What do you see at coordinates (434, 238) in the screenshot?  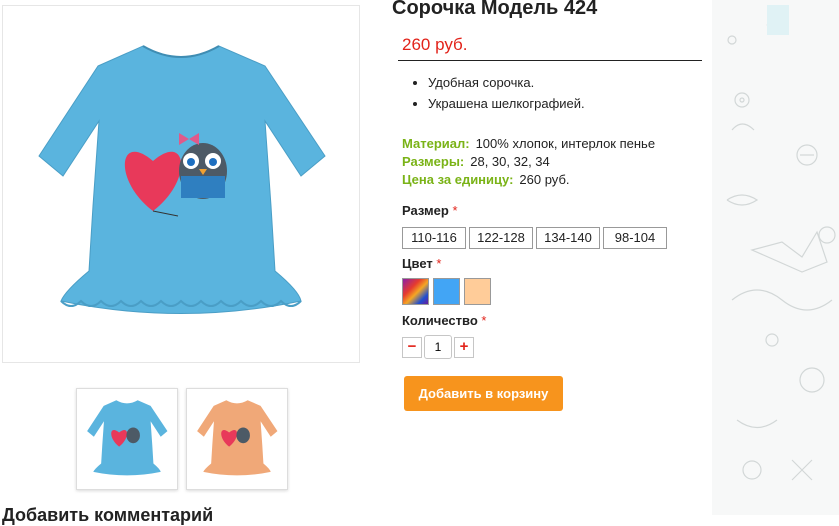 I see `size-option-110-116: 110-116` at bounding box center [434, 238].